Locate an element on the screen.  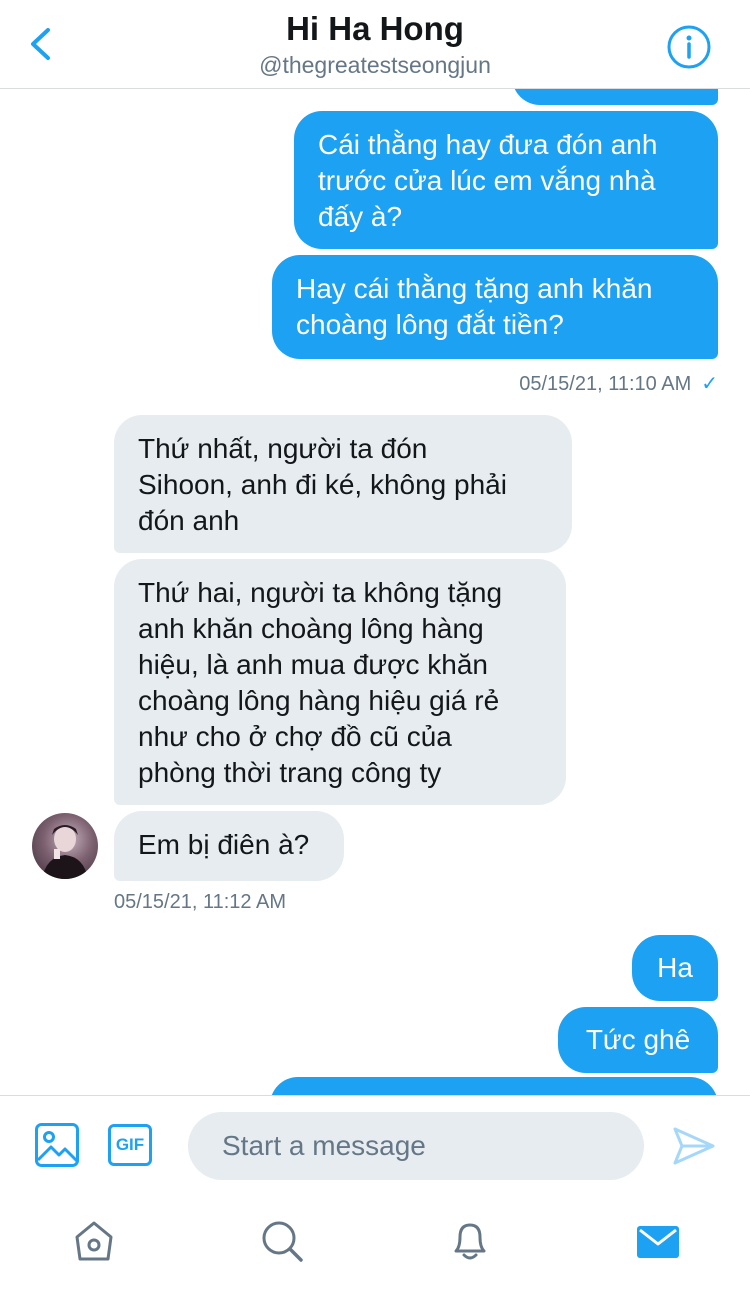
sent-check-icon: ✓ is located at coordinates (709, 384).